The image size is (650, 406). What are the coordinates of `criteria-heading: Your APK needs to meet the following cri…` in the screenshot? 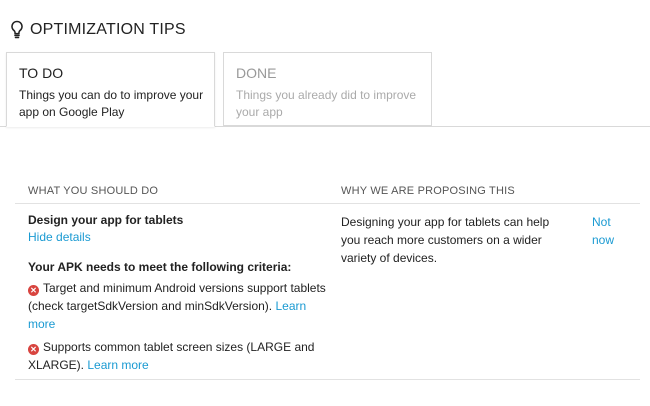 It's located at (160, 267).